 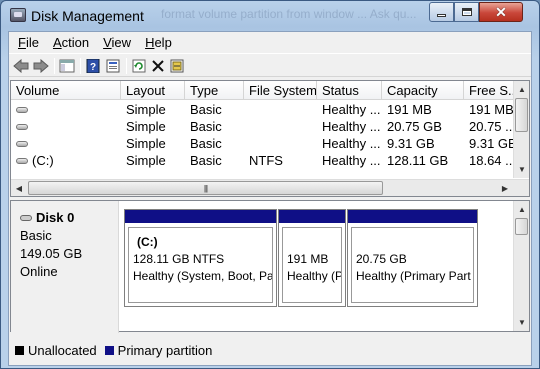 I want to click on forward-arrow-icon, so click(x=41, y=66).